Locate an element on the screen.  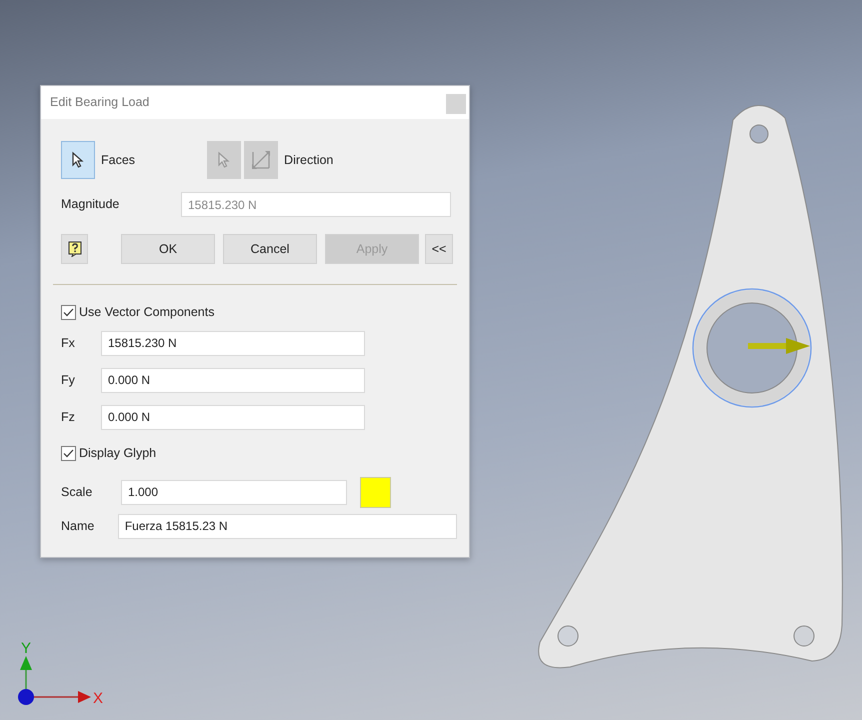
help-button is located at coordinates (74, 249).